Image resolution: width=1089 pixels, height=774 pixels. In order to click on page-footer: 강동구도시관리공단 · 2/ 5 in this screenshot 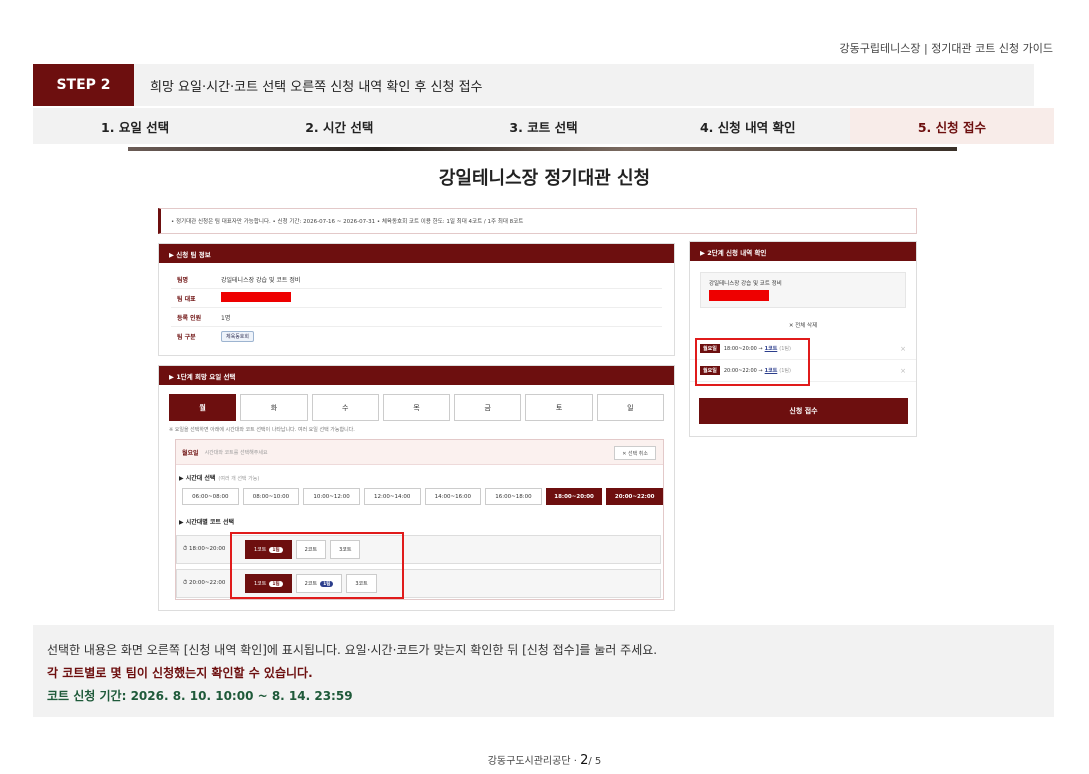, I will do `click(544, 760)`.